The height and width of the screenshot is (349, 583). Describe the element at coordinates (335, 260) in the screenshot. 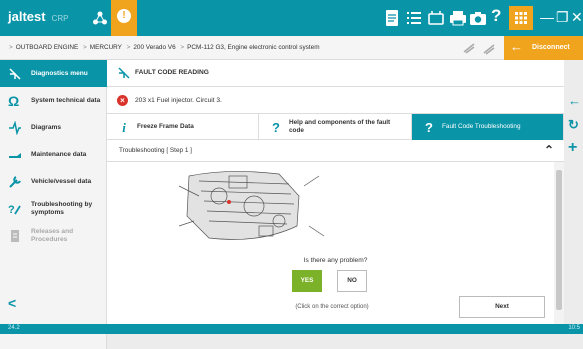

I see `question-text: Is there any problem?` at that location.